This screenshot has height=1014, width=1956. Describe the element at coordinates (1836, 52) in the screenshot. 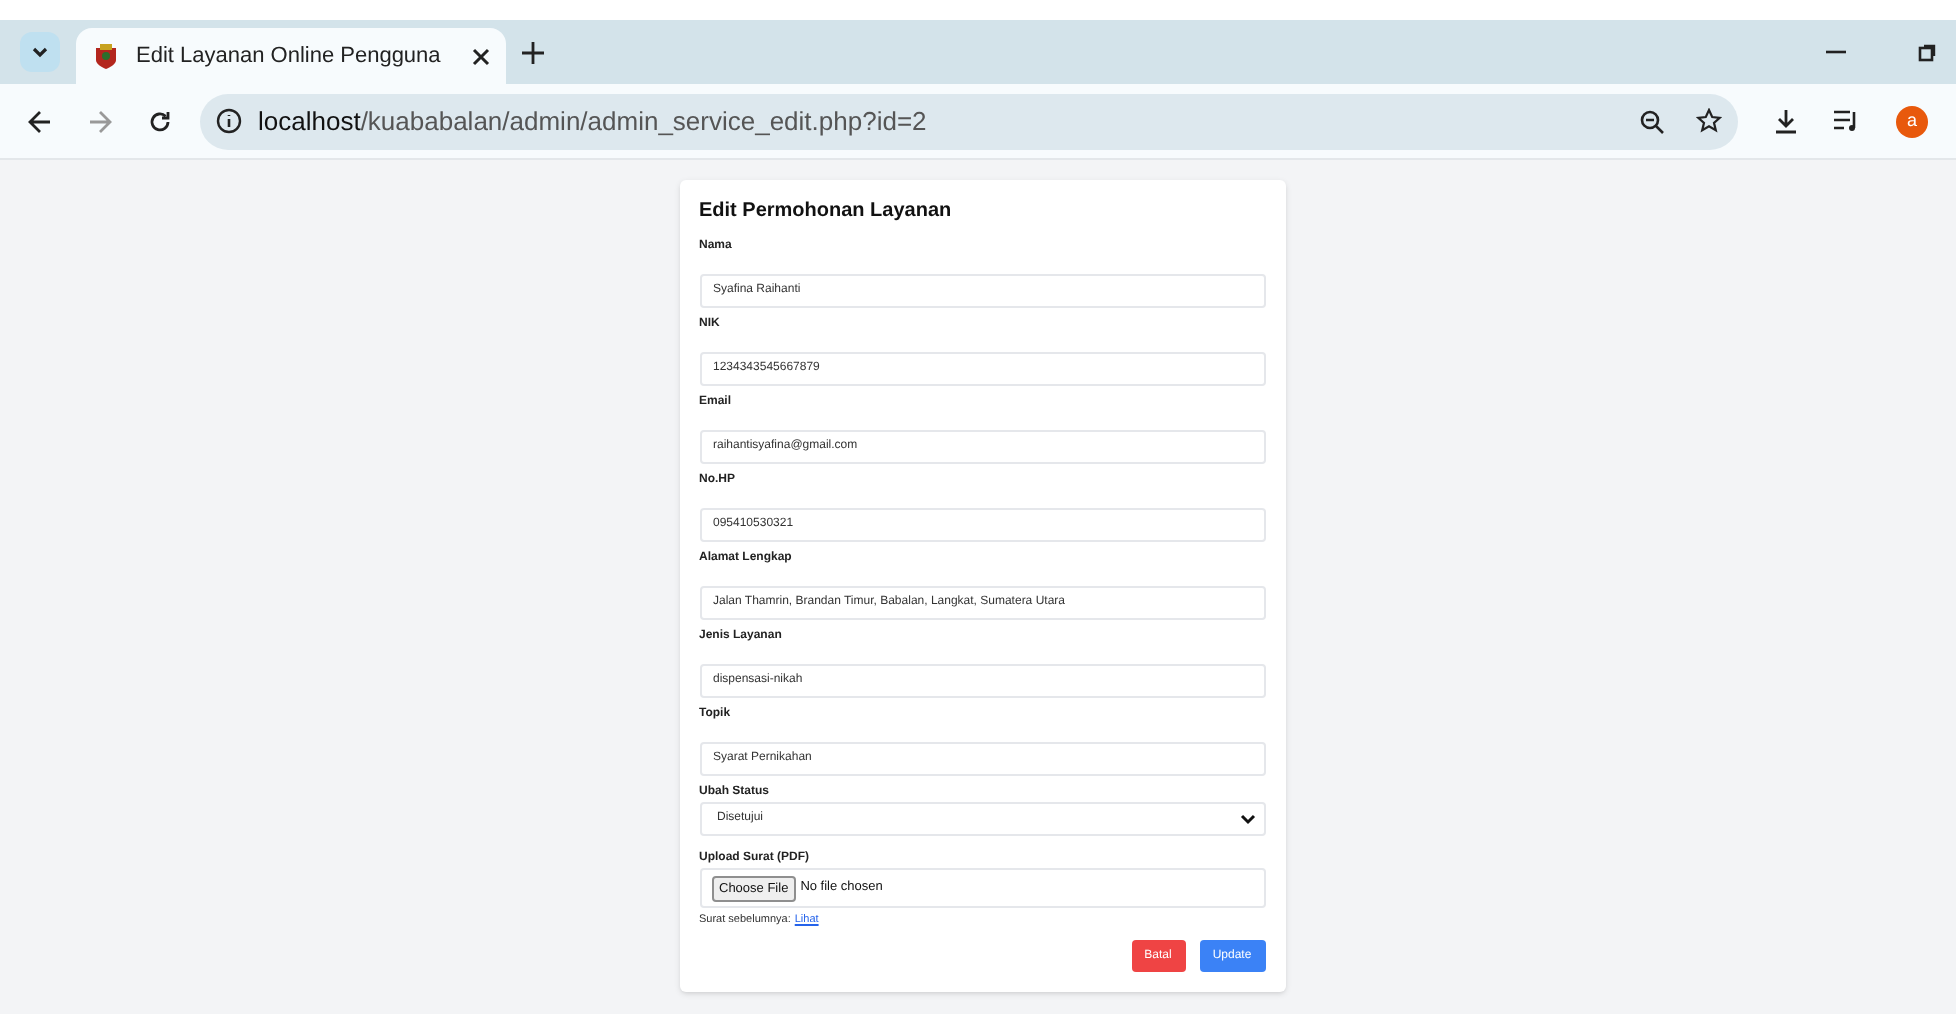

I see `minimize-icon` at that location.